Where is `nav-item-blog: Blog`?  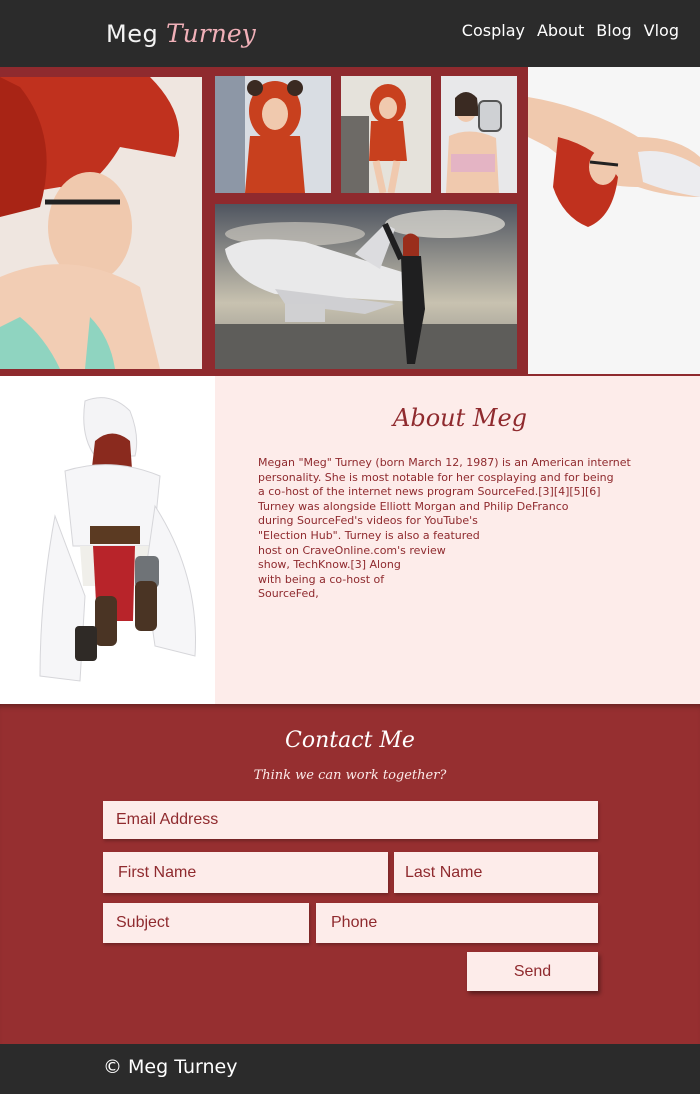 nav-item-blog: Blog is located at coordinates (613, 30).